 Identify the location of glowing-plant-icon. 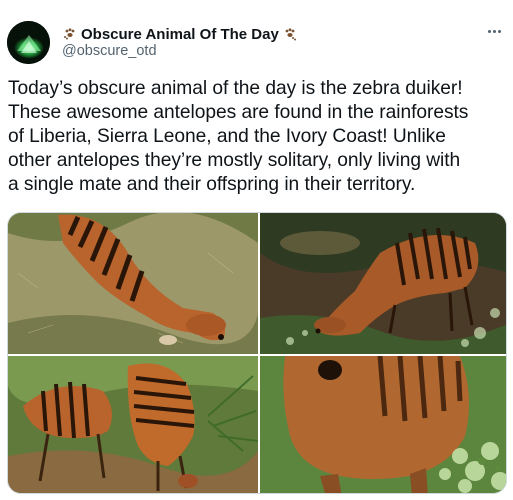
(28, 42).